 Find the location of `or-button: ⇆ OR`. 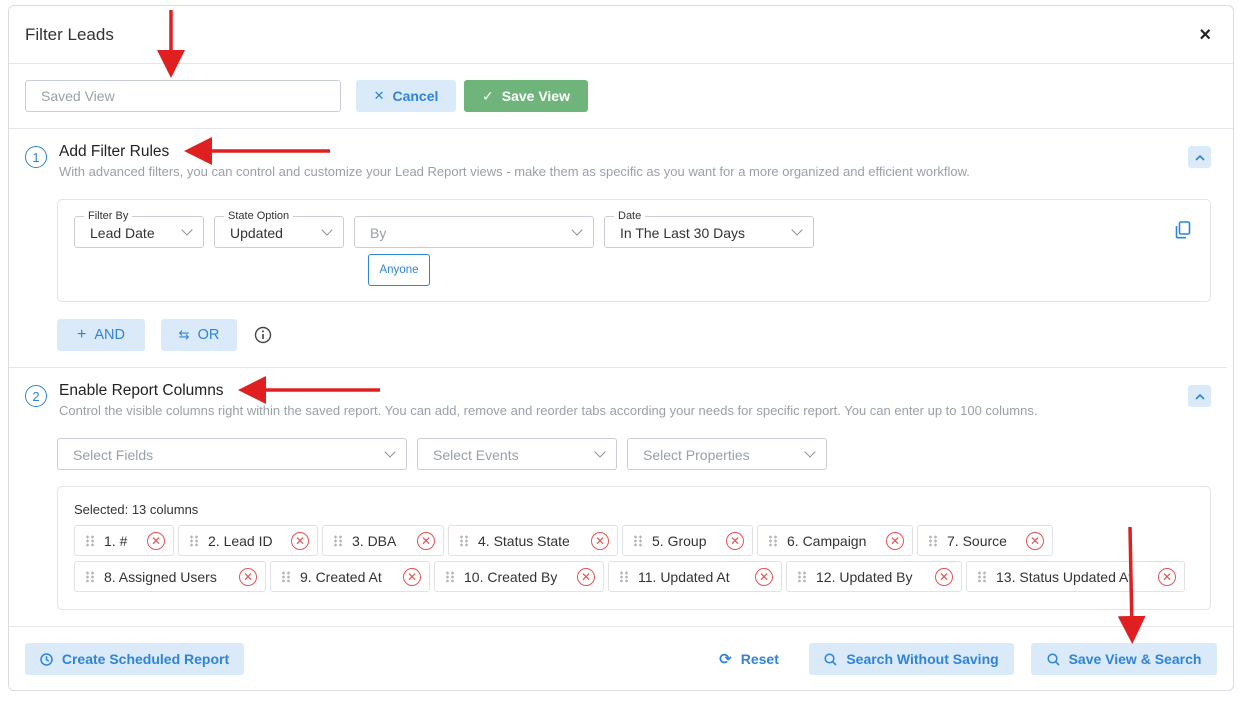

or-button: ⇆ OR is located at coordinates (199, 335).